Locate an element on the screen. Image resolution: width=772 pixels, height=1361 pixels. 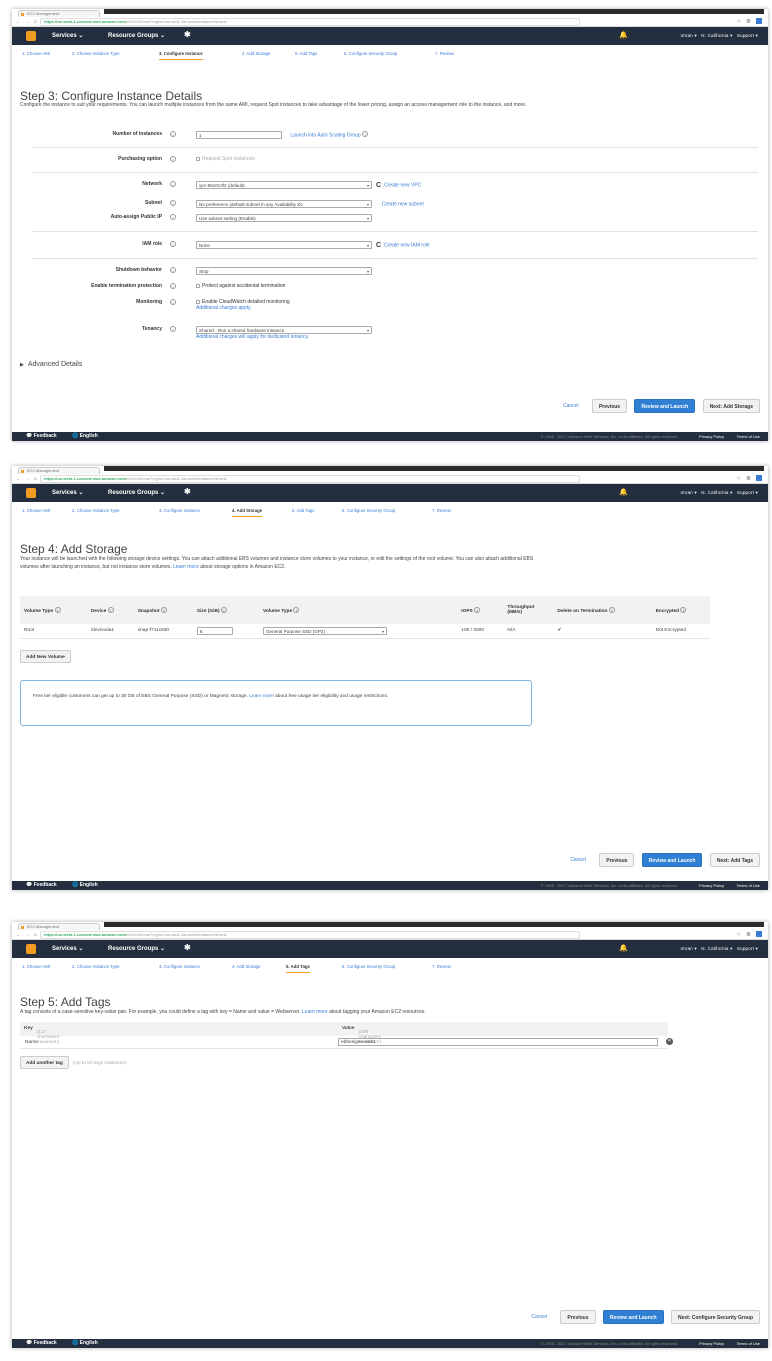
spot-checkbox is located at coordinates (198, 158).